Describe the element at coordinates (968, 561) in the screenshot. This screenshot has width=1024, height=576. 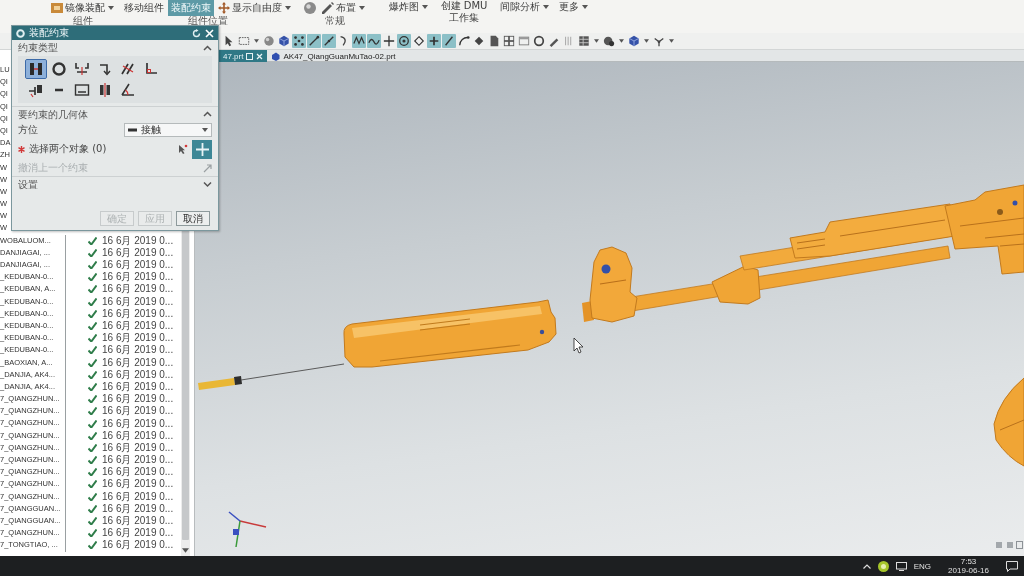
I see `clock-time: 7:53` at that location.